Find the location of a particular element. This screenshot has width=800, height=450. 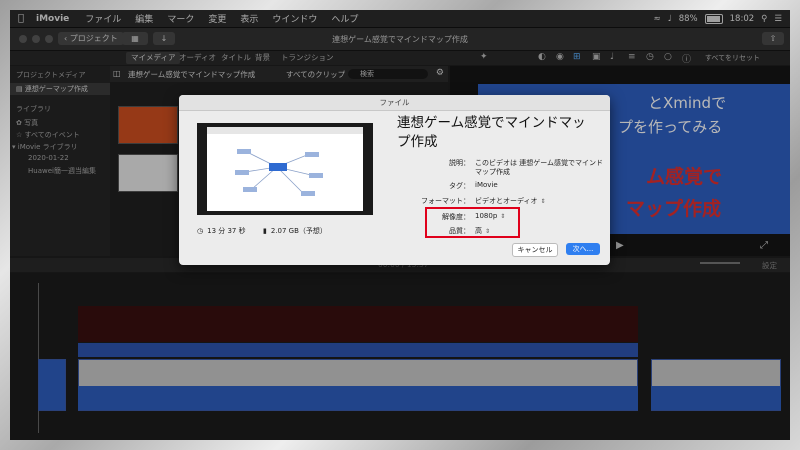

cancel-button: キャンセル is located at coordinates (535, 250).